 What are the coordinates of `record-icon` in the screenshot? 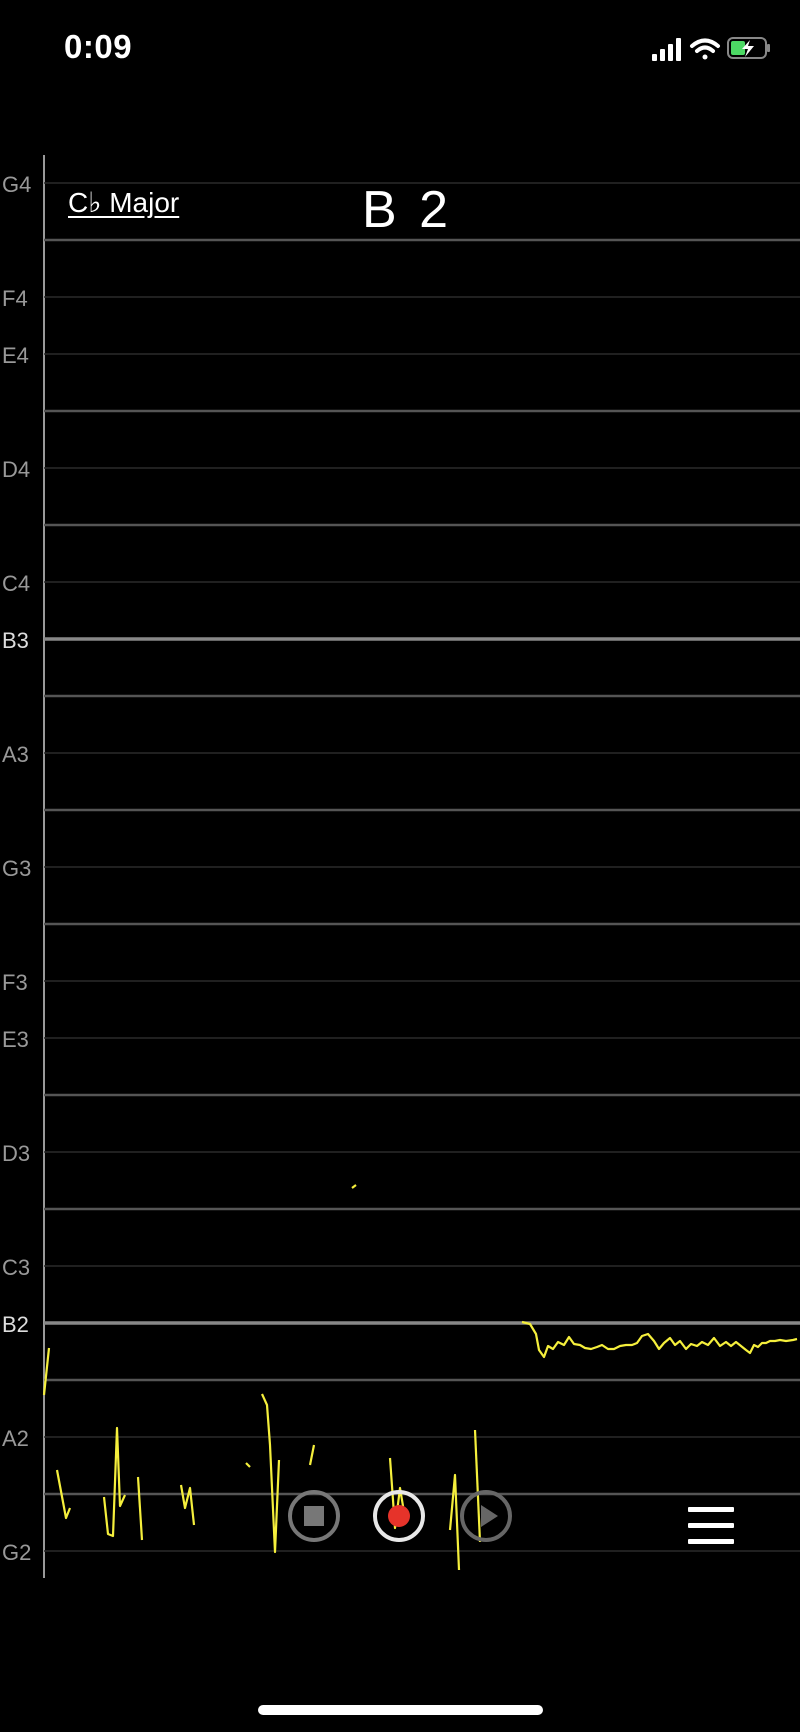 It's located at (399, 1516).